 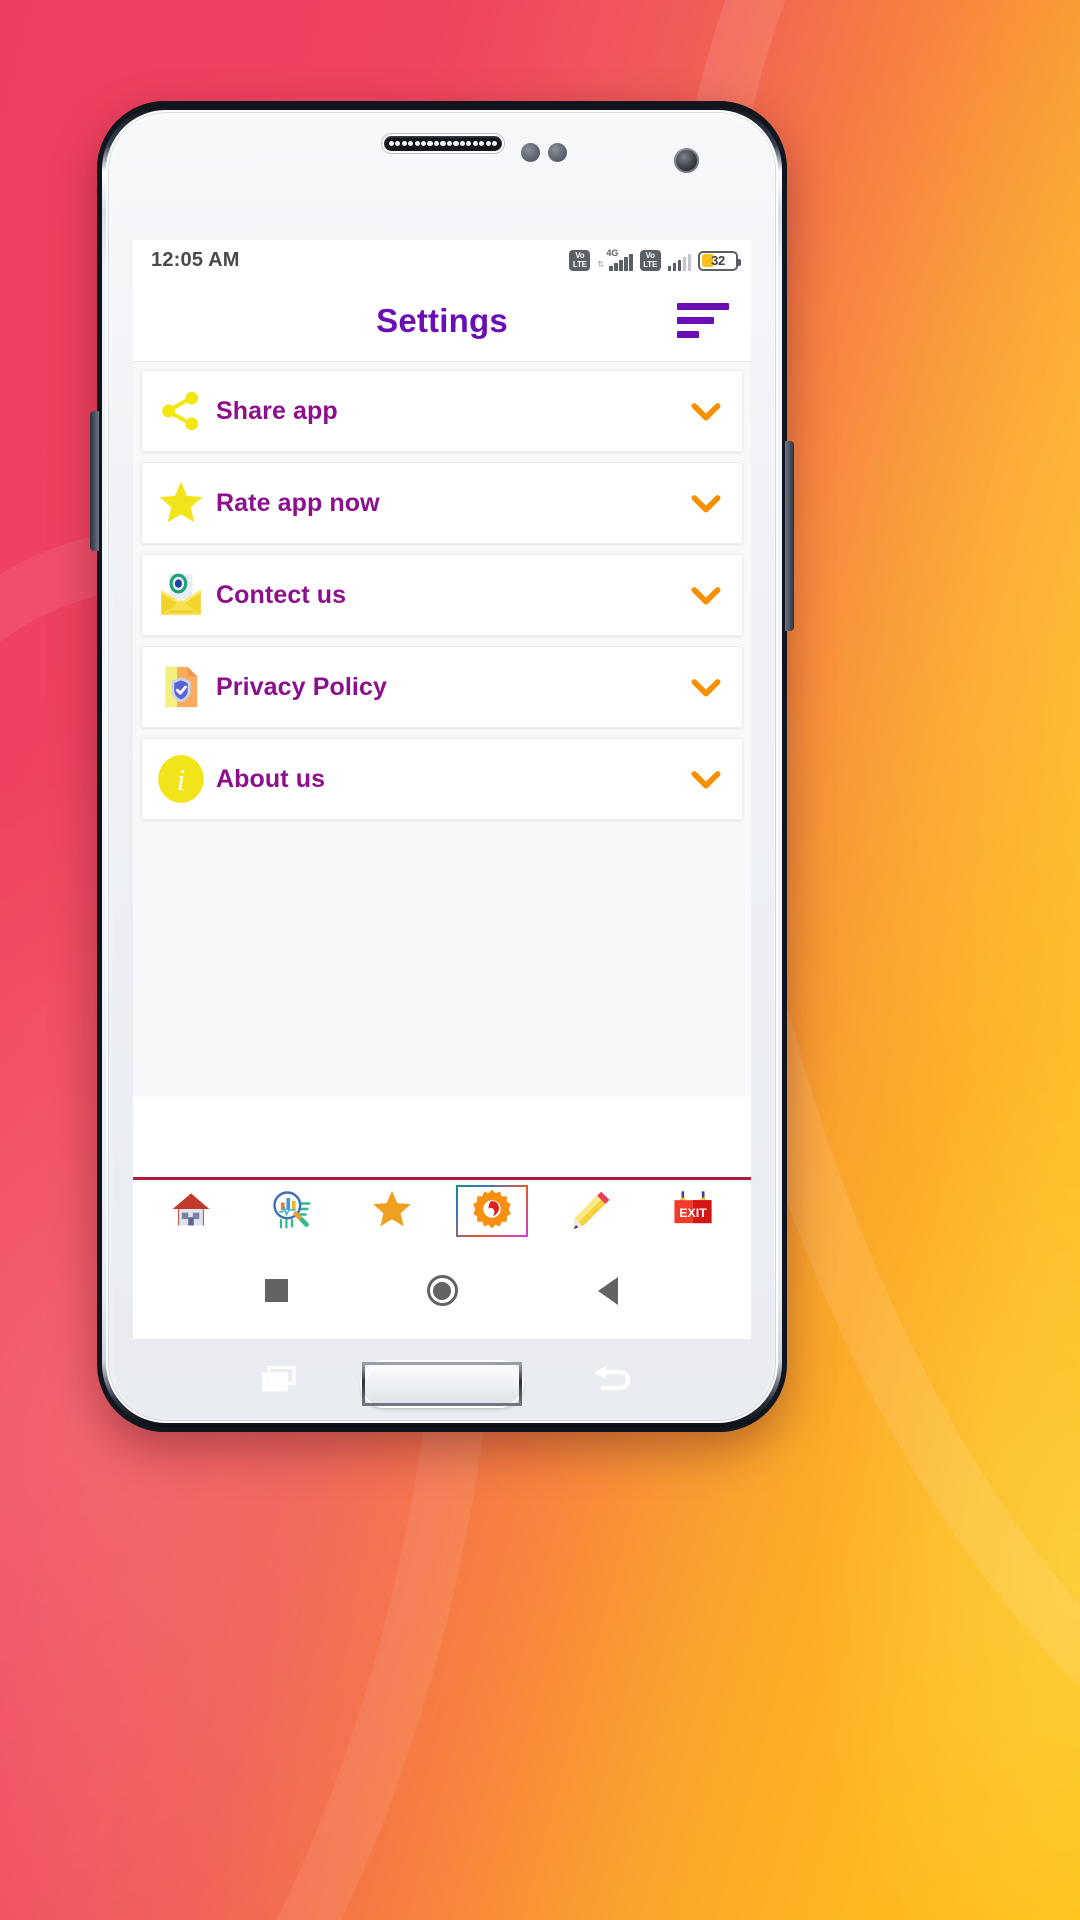 I want to click on info-circle-icon: i, so click(x=181, y=779).